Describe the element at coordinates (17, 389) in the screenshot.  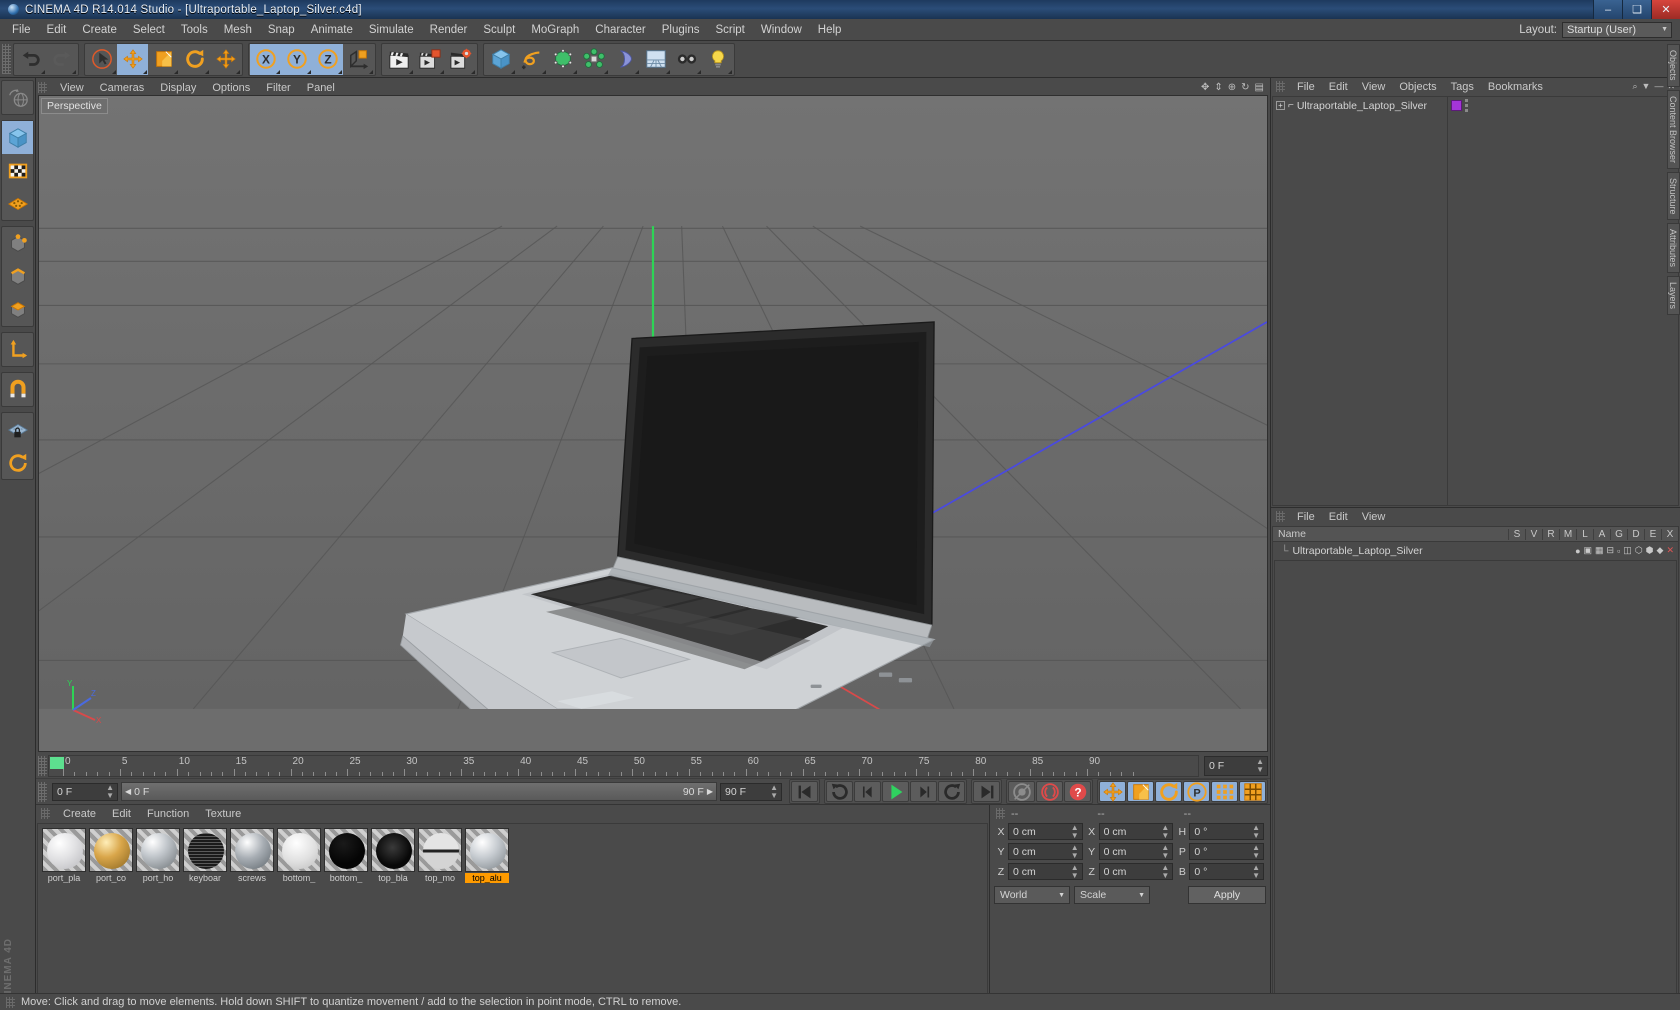
I see `magnet-tool` at that location.